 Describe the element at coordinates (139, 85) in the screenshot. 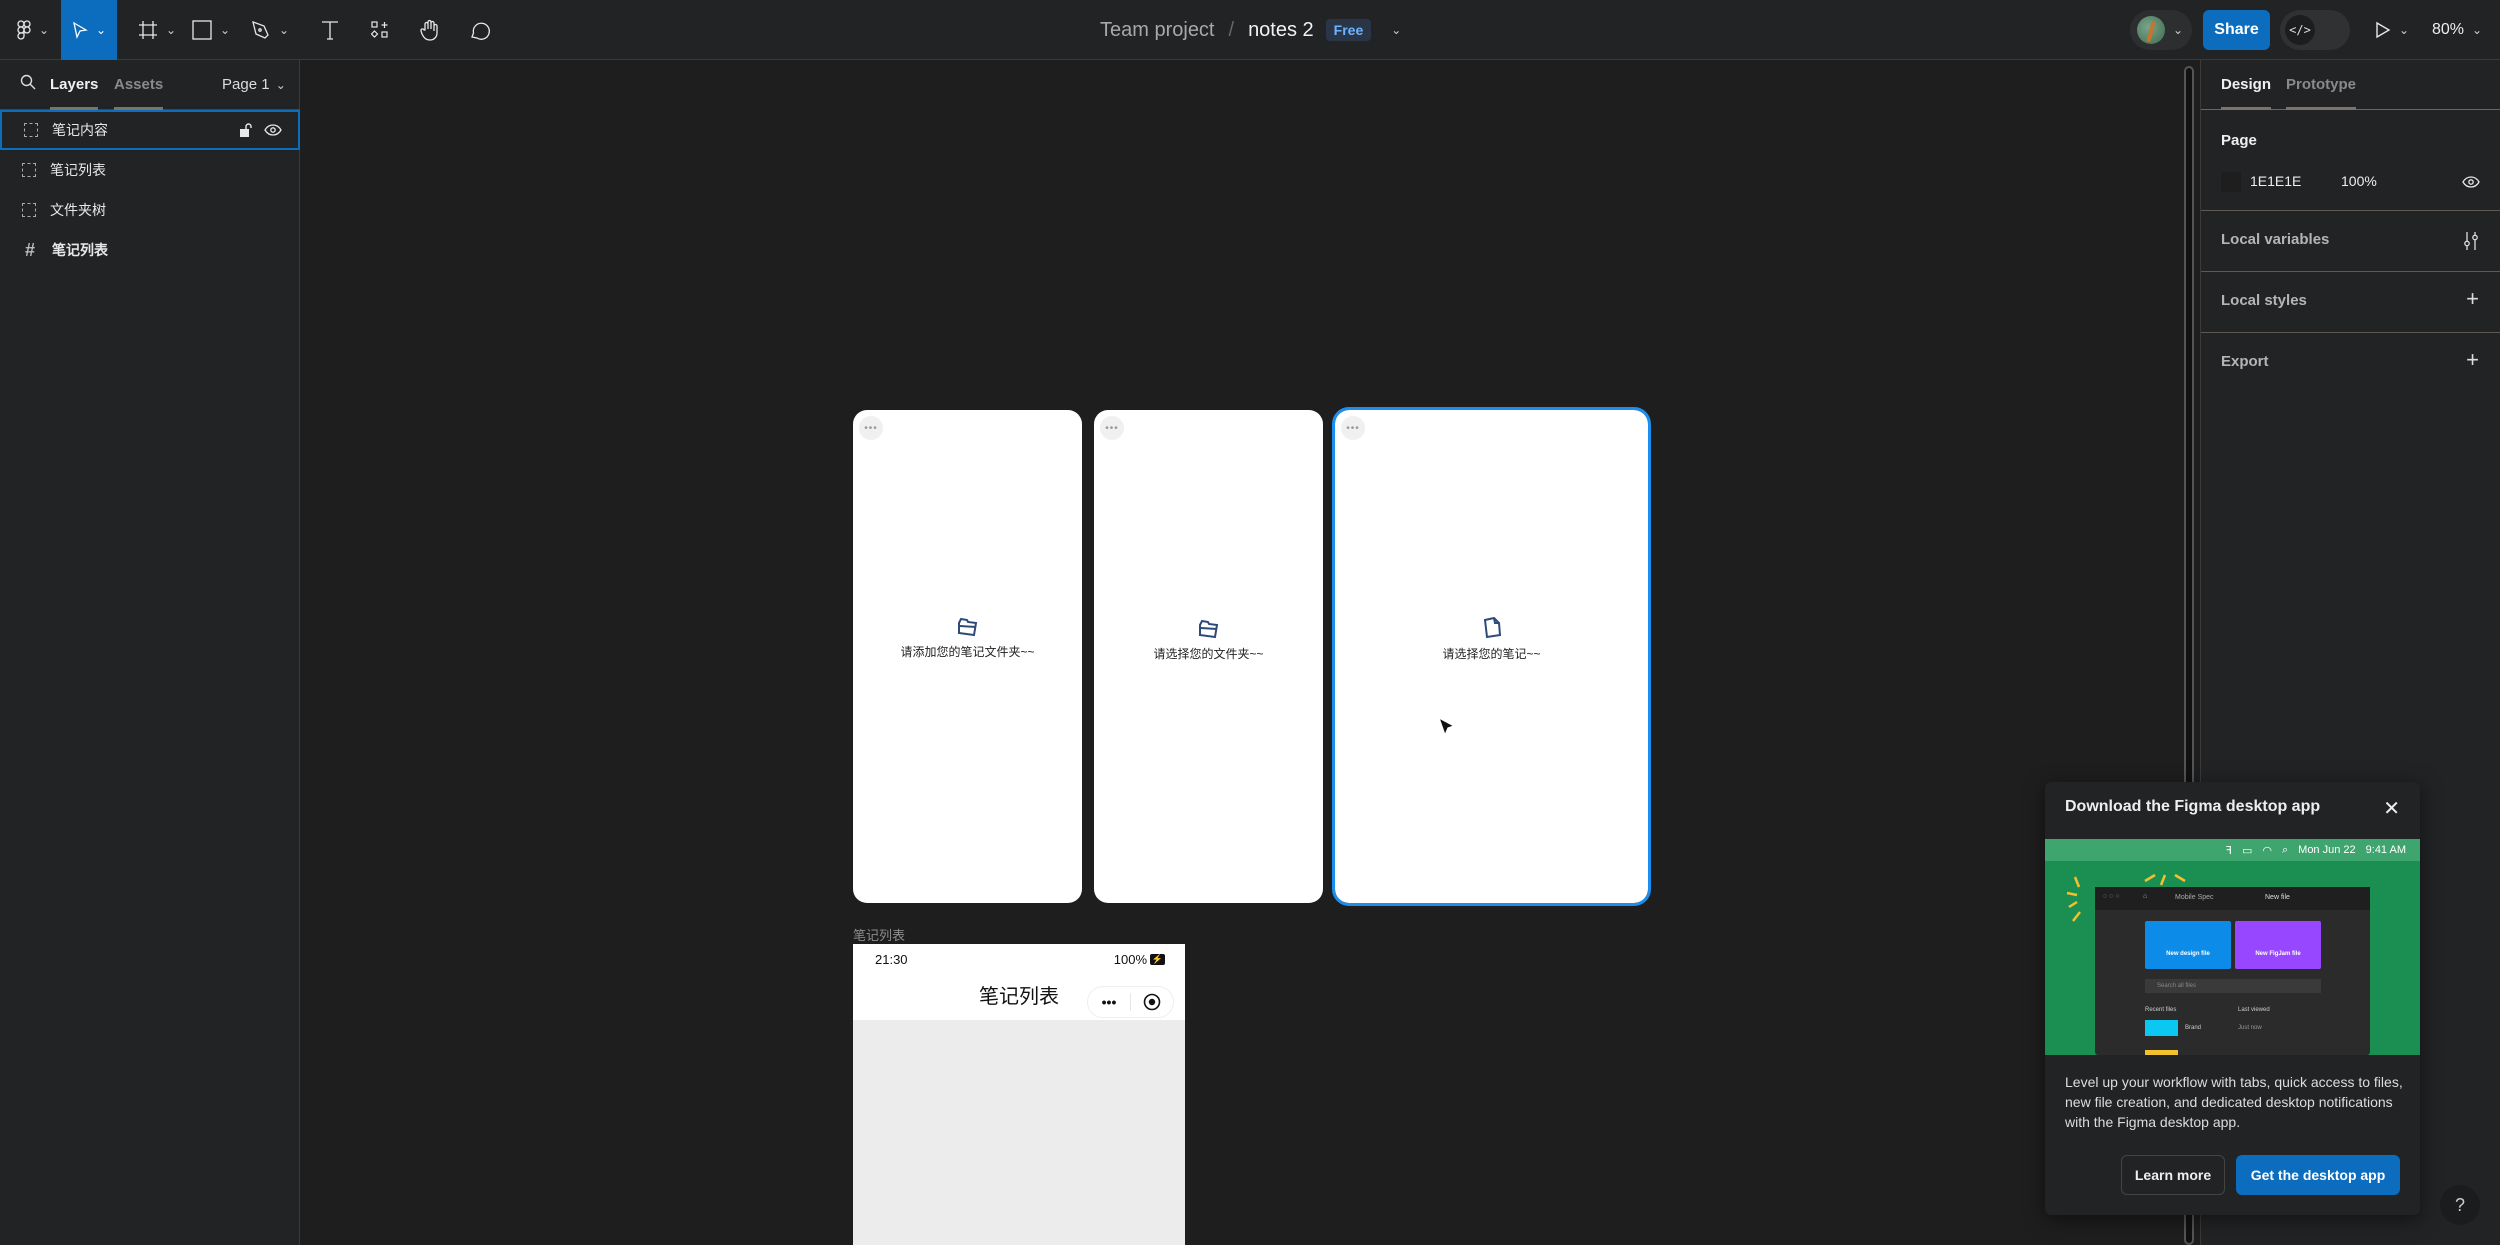

I see `tab-assets: Assets` at that location.